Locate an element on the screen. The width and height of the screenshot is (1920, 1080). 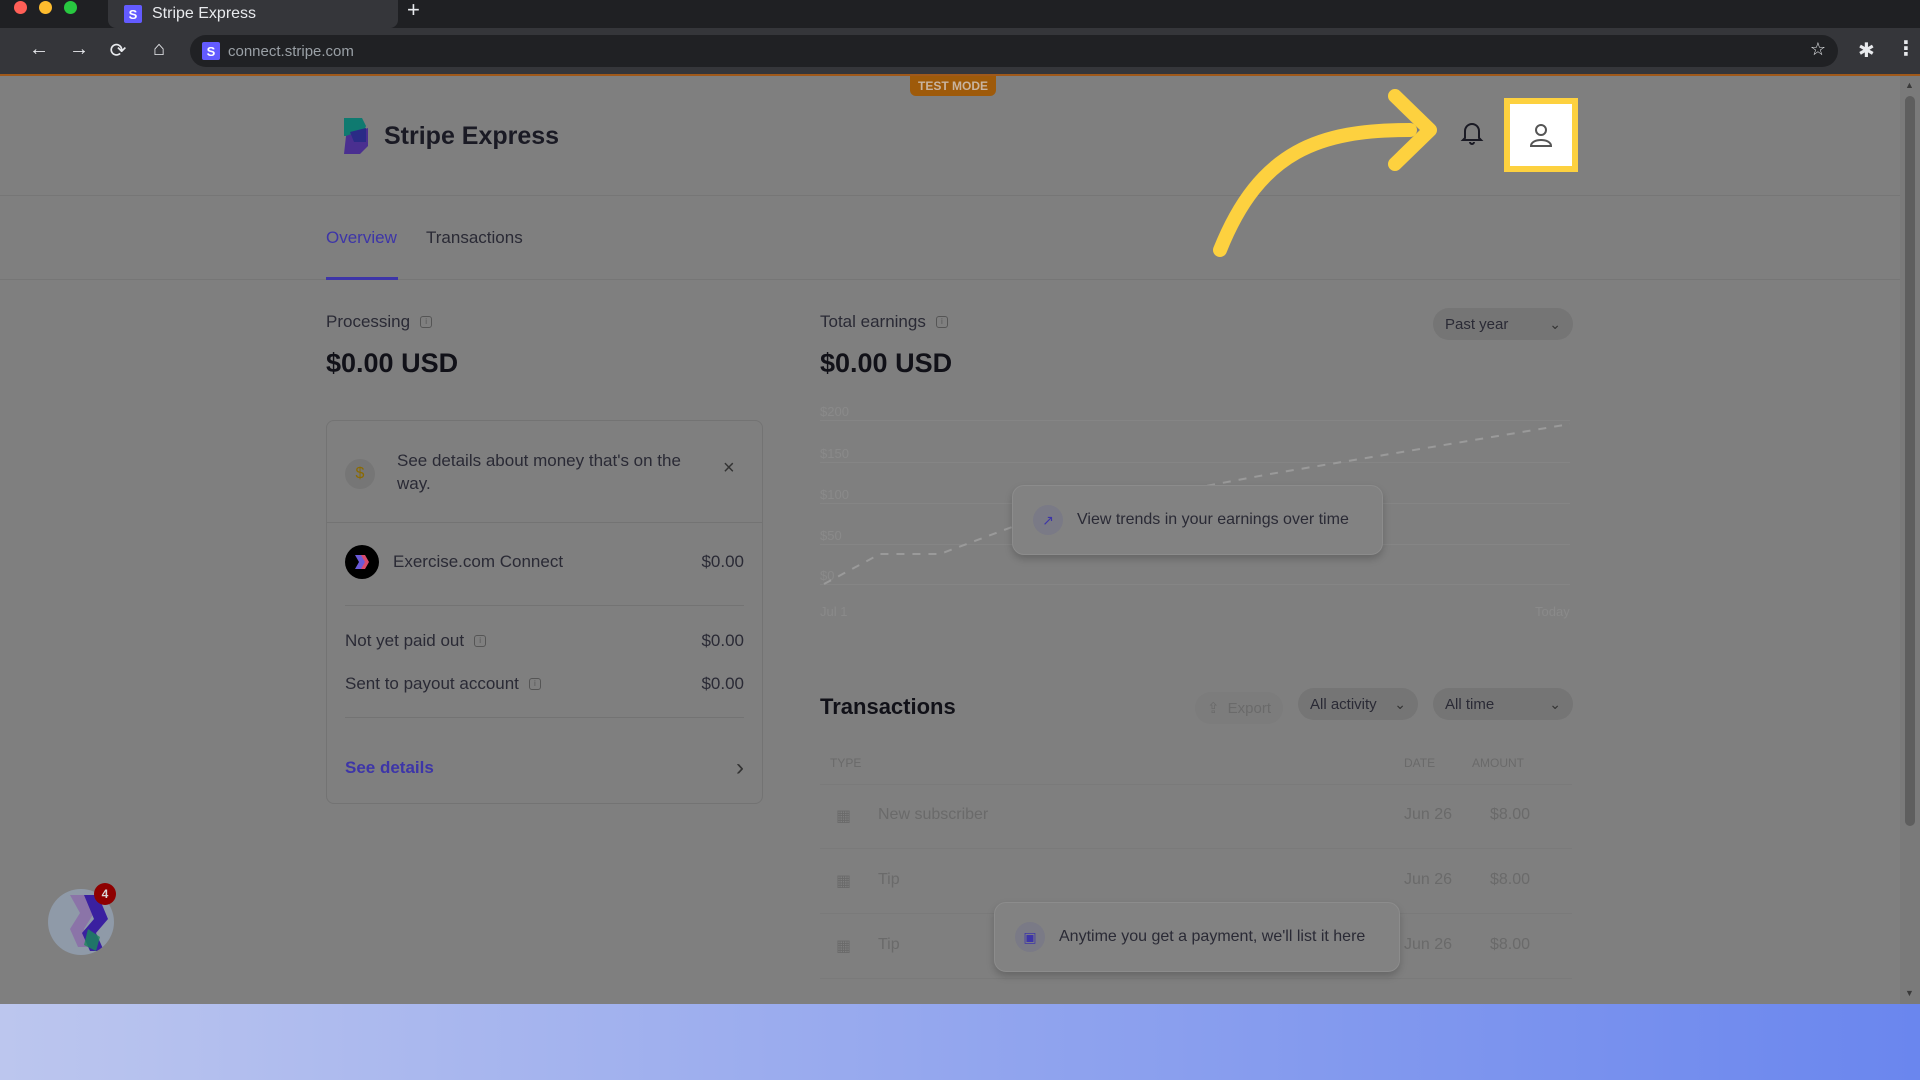
earnings-range-select: Past year ⌄ is located at coordinates (1503, 324).